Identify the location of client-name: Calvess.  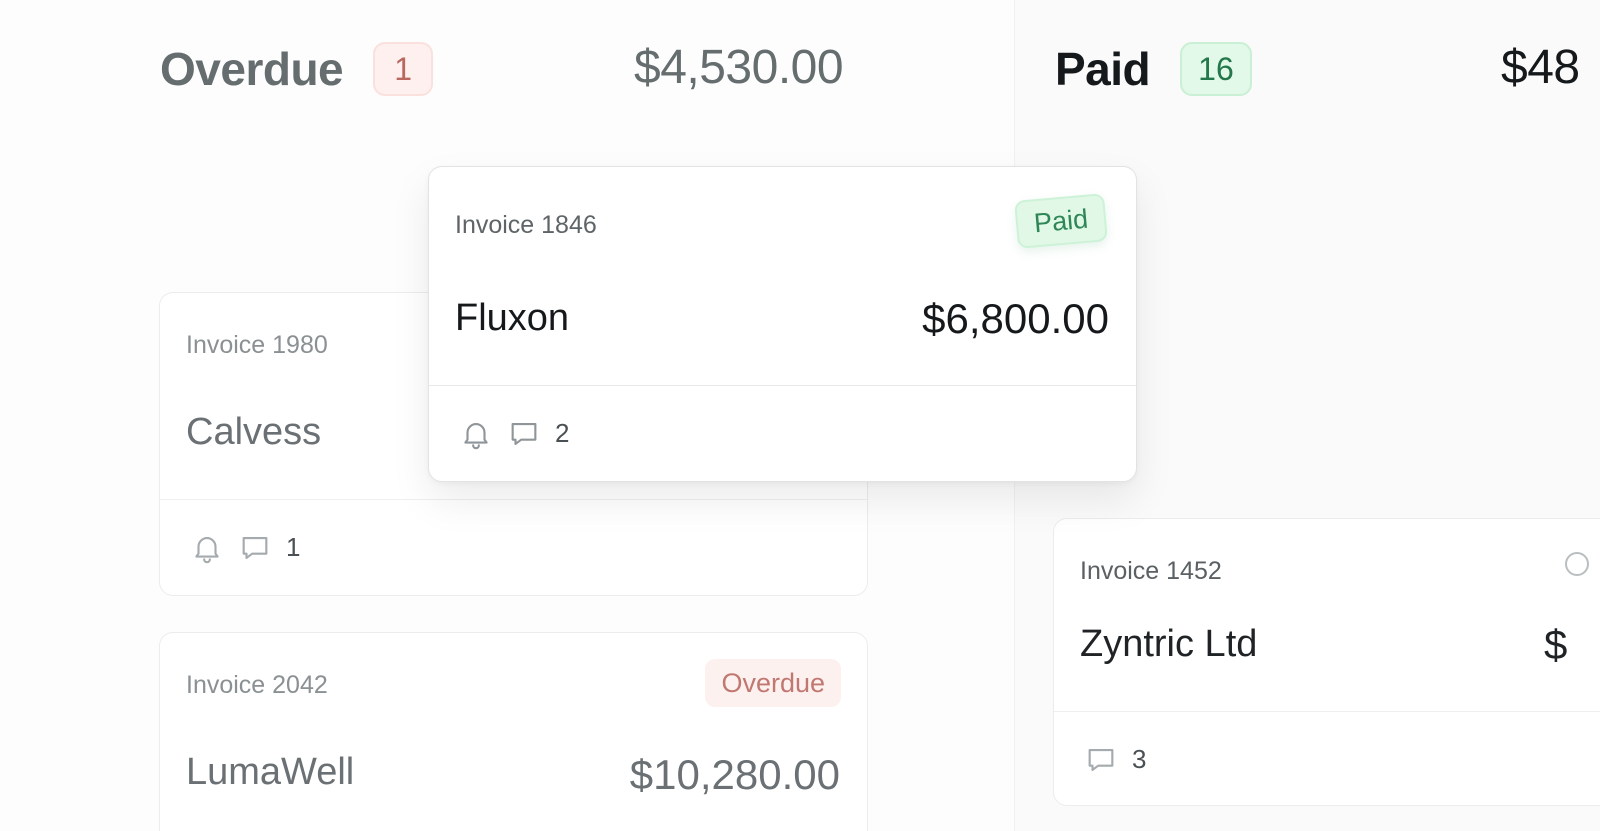
(254, 432).